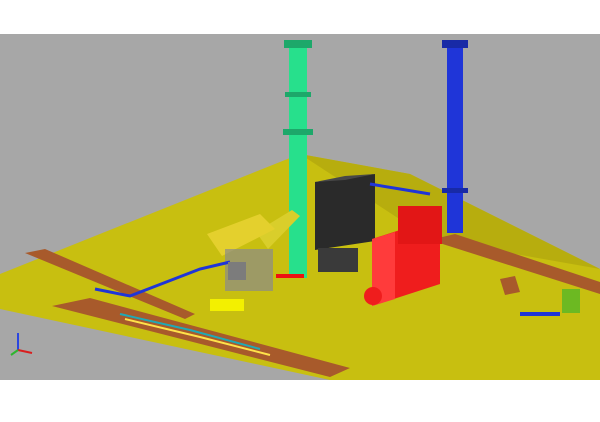 The image size is (600, 422). What do you see at coordinates (290, 276) in the screenshot?
I see `shelter-red` at bounding box center [290, 276].